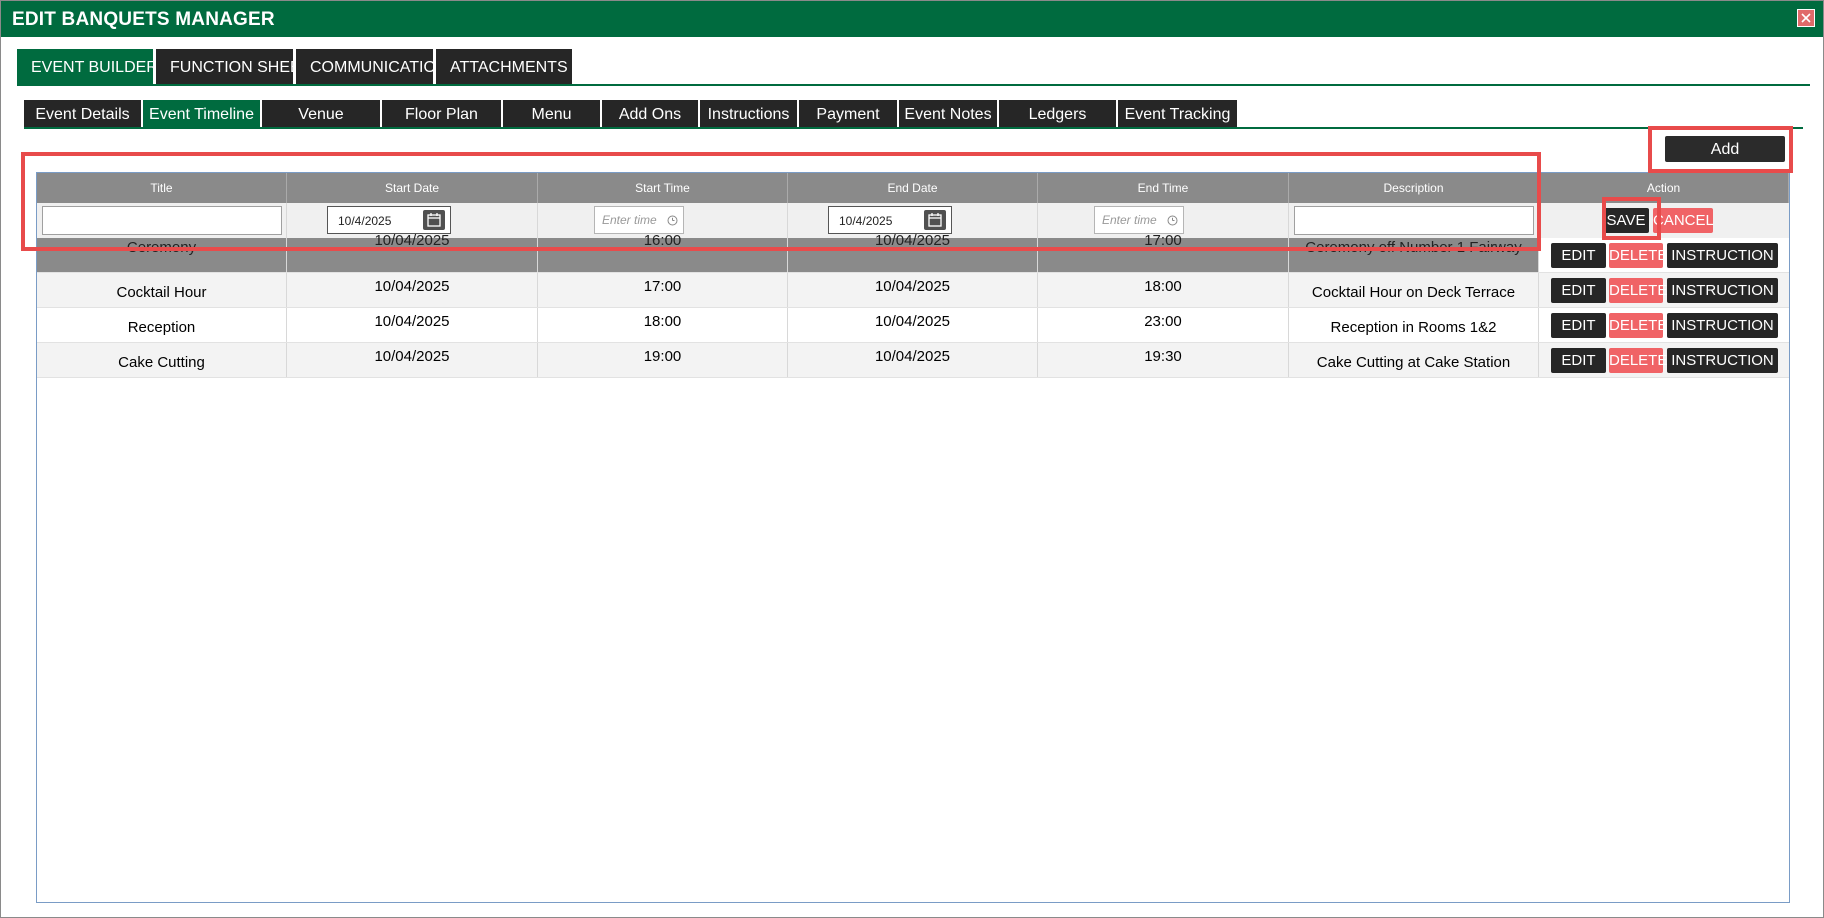 Image resolution: width=1824 pixels, height=918 pixels. I want to click on tab-event-builder: EVENT BUILDER, so click(87, 67).